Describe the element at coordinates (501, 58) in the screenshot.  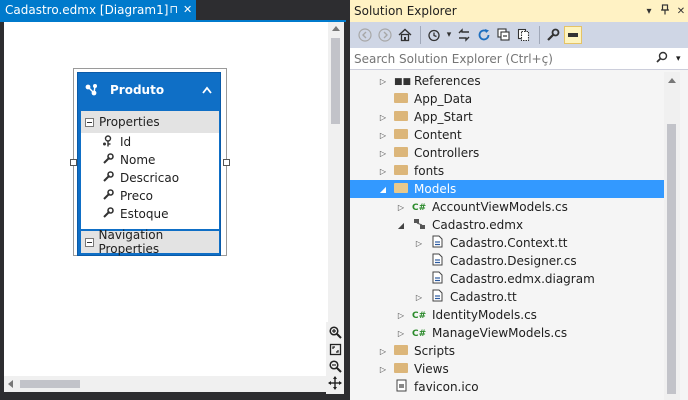
I see `search-input` at that location.